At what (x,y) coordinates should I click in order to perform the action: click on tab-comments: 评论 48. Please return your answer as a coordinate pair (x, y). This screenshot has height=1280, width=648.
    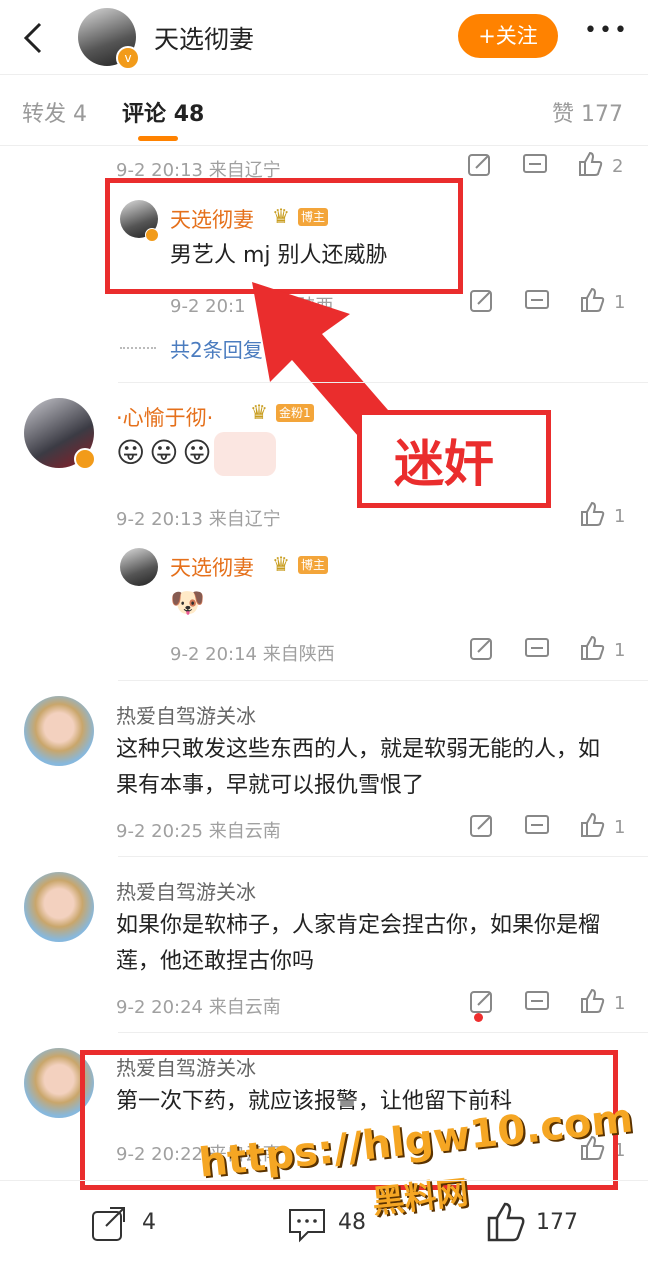
    Looking at the image, I should click on (163, 112).